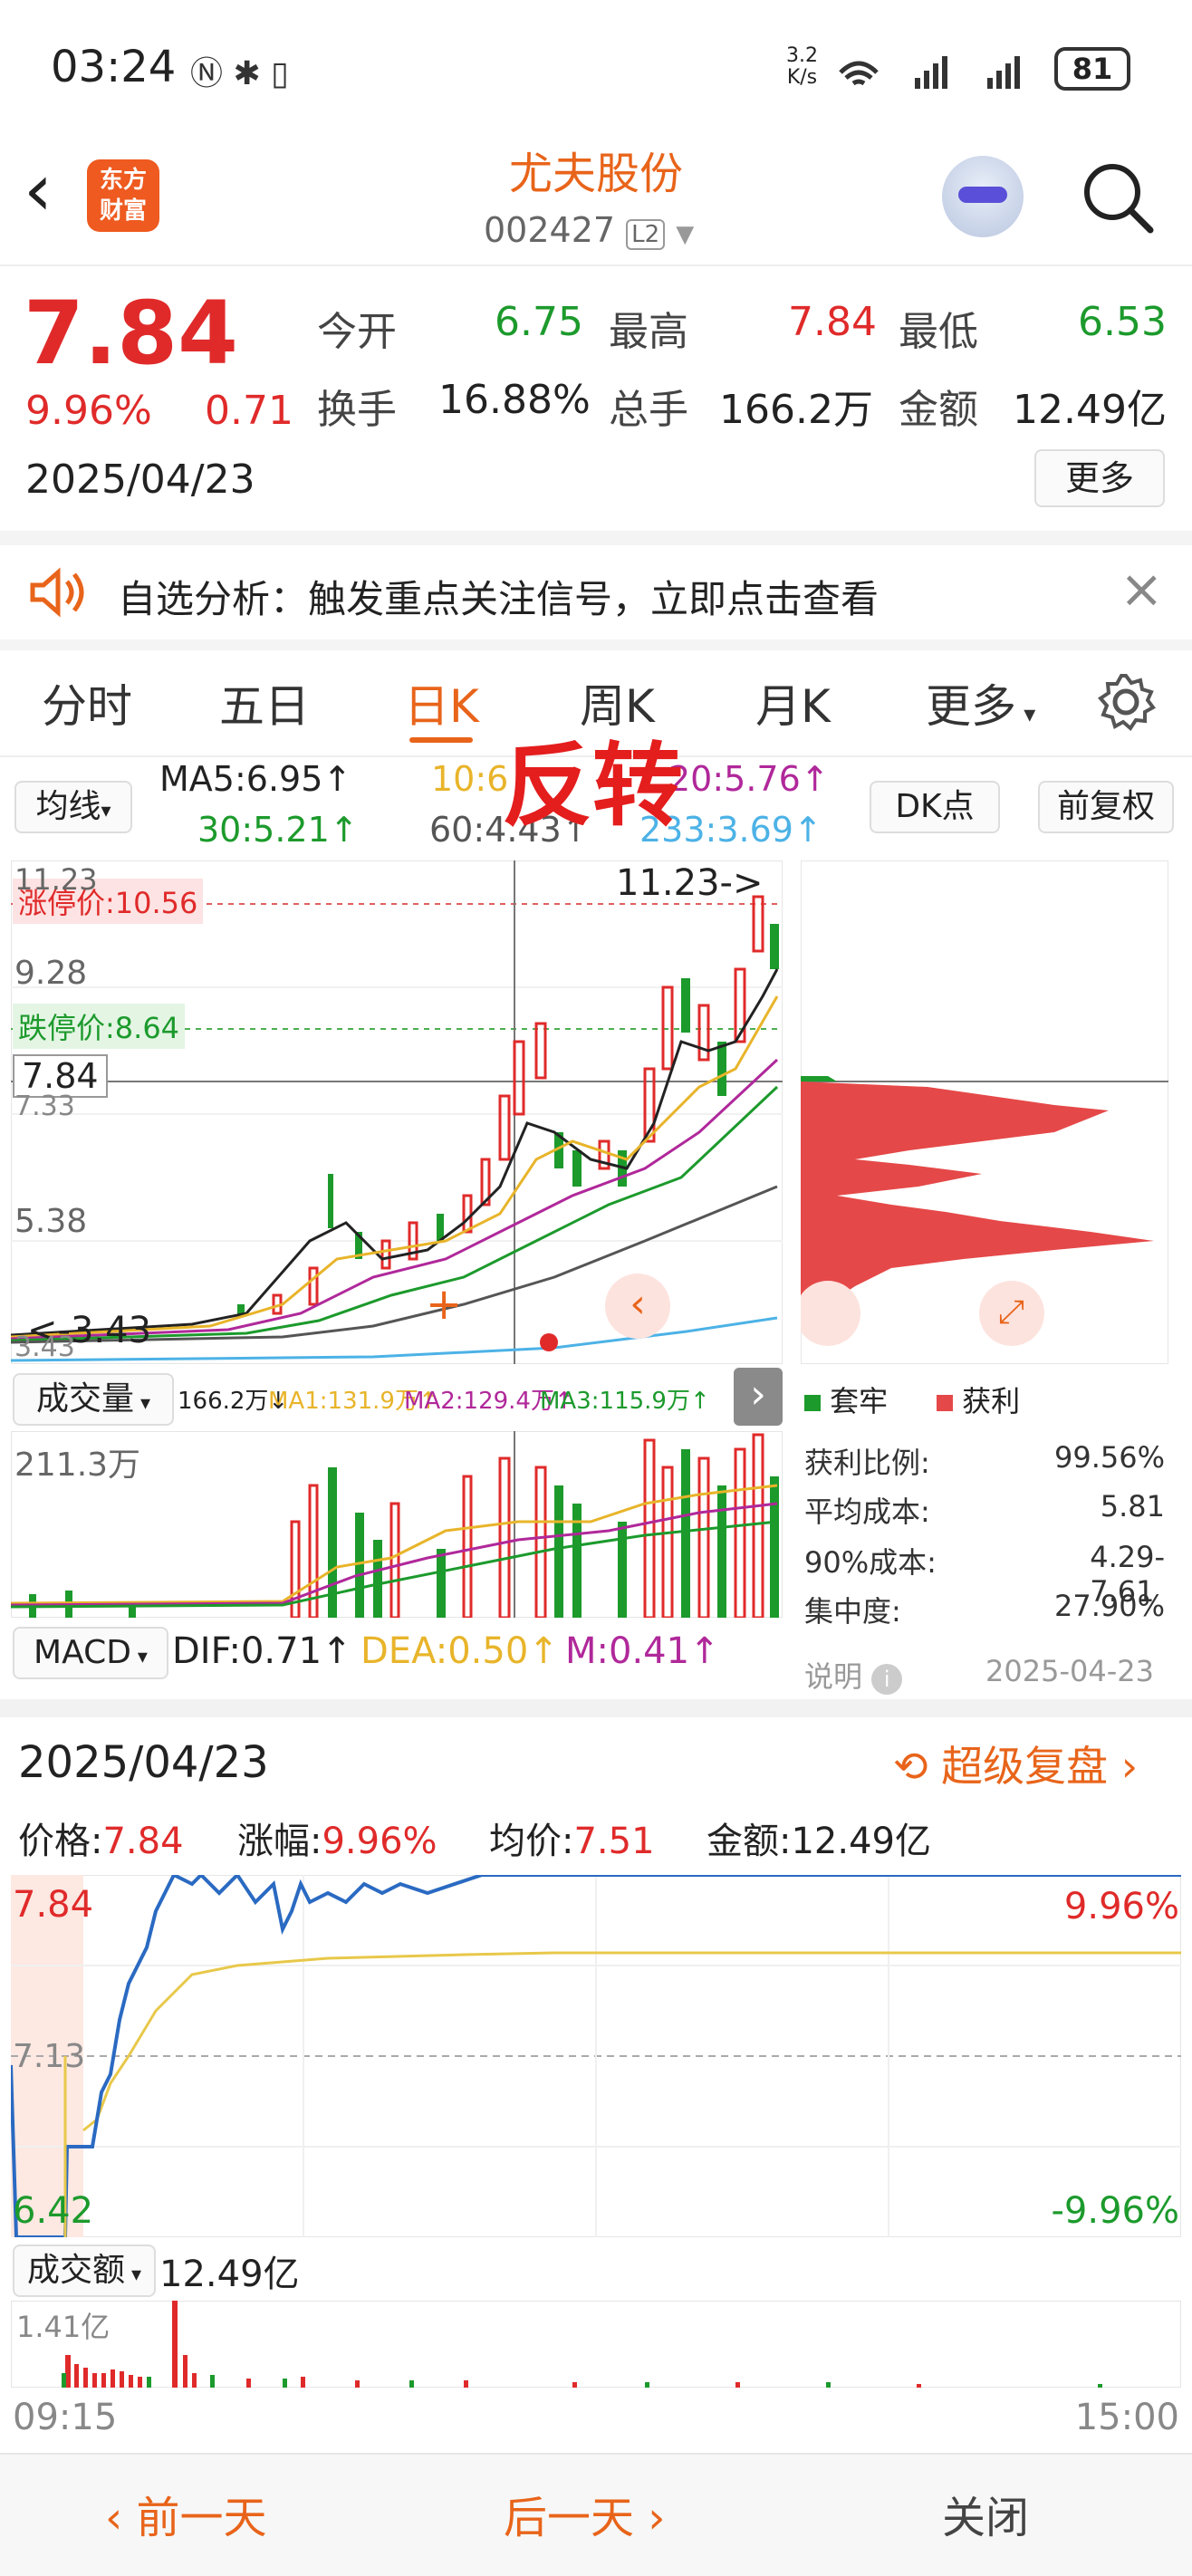 The width and height of the screenshot is (1192, 2576). I want to click on current-price: 7.84, so click(131, 333).